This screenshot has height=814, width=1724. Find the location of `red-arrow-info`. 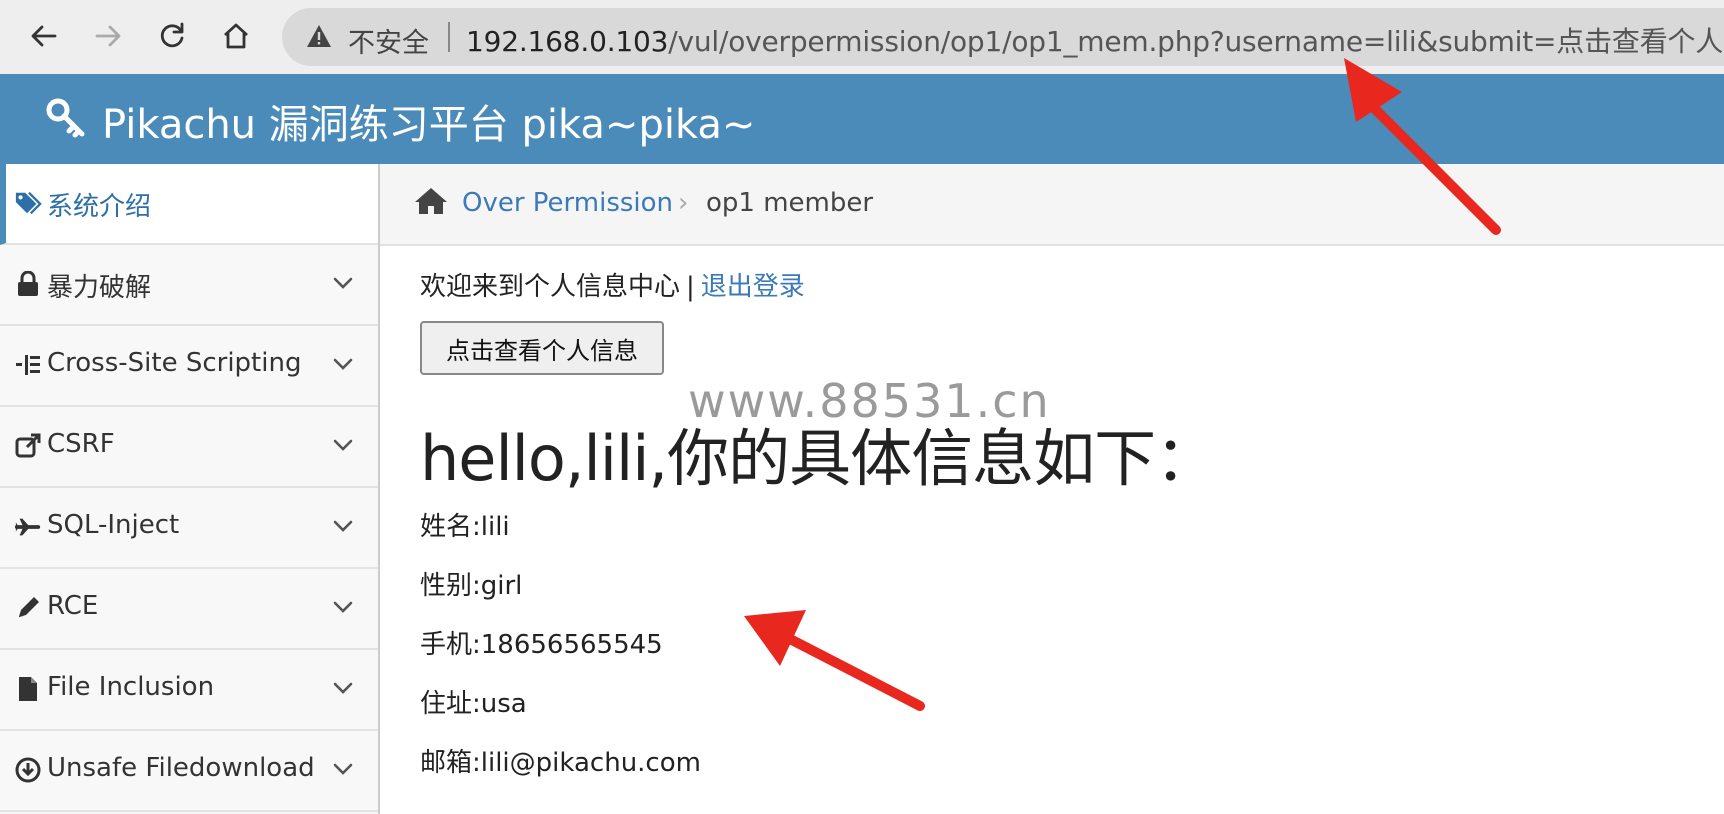

red-arrow-info is located at coordinates (834, 660).